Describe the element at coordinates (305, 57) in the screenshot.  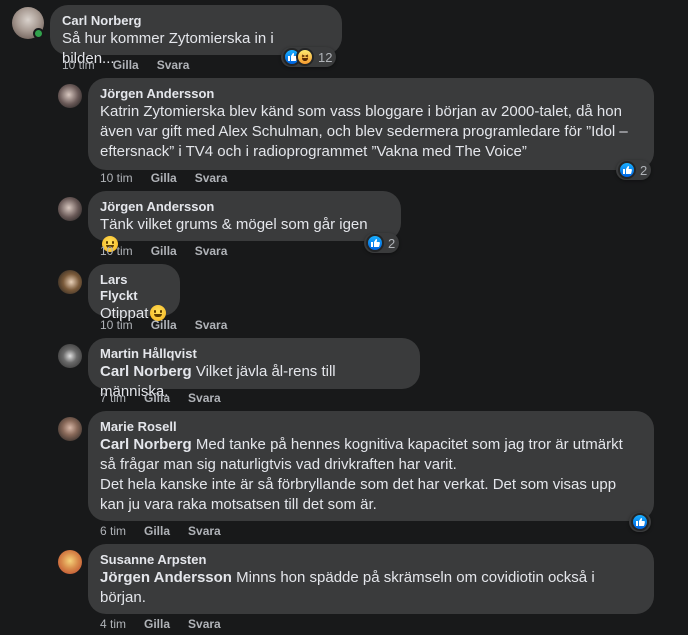
I see `haha-icon` at that location.